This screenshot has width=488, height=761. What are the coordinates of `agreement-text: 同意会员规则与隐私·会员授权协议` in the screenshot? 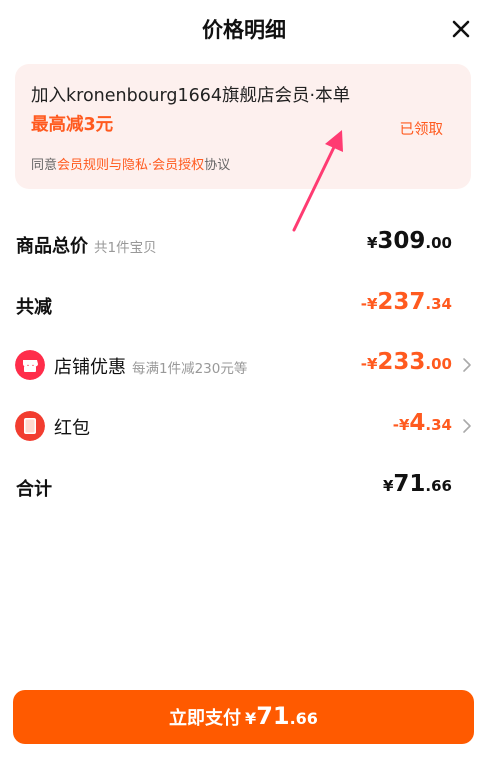 It's located at (130, 163).